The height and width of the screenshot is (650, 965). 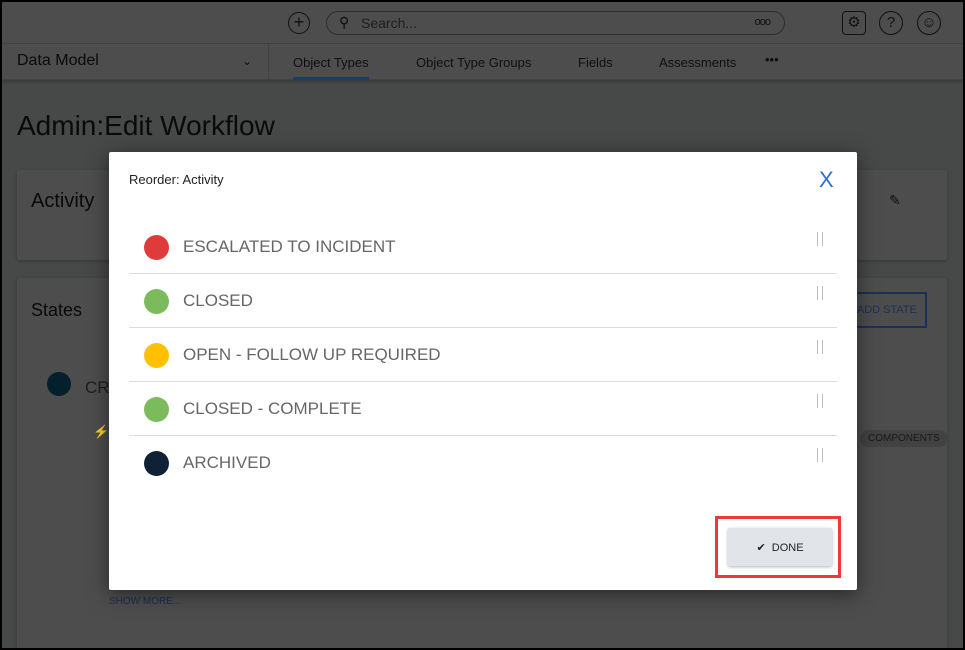 What do you see at coordinates (331, 67) in the screenshot?
I see `tab-object-types: Object Types` at bounding box center [331, 67].